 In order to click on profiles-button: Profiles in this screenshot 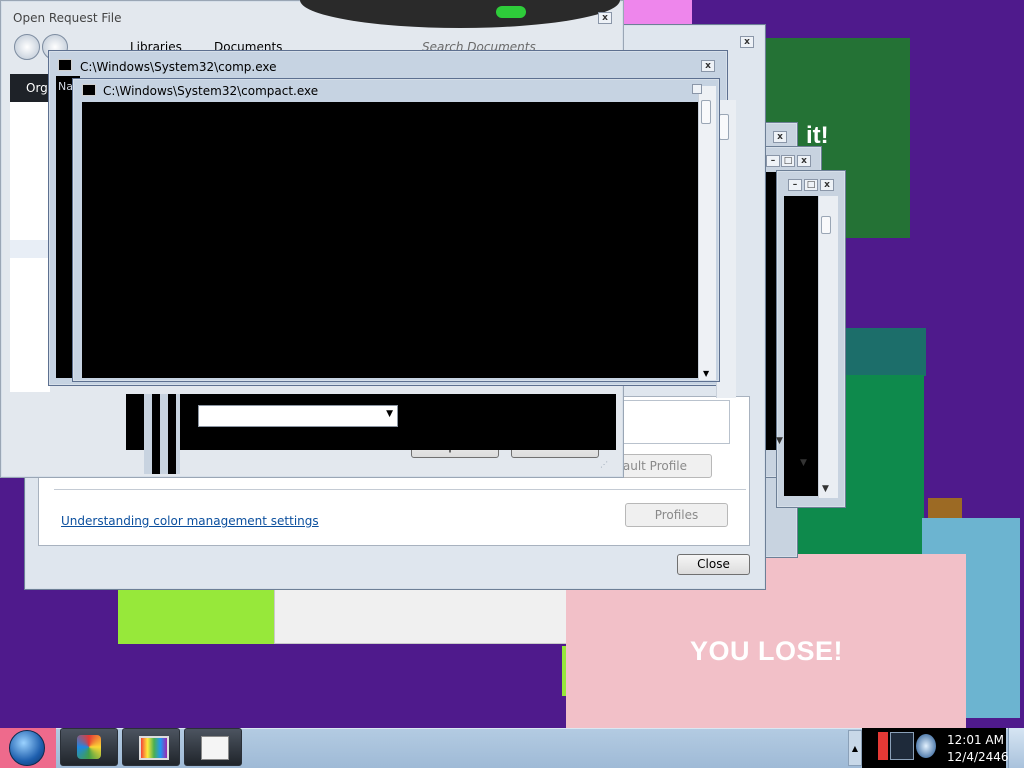, I will do `click(676, 515)`.